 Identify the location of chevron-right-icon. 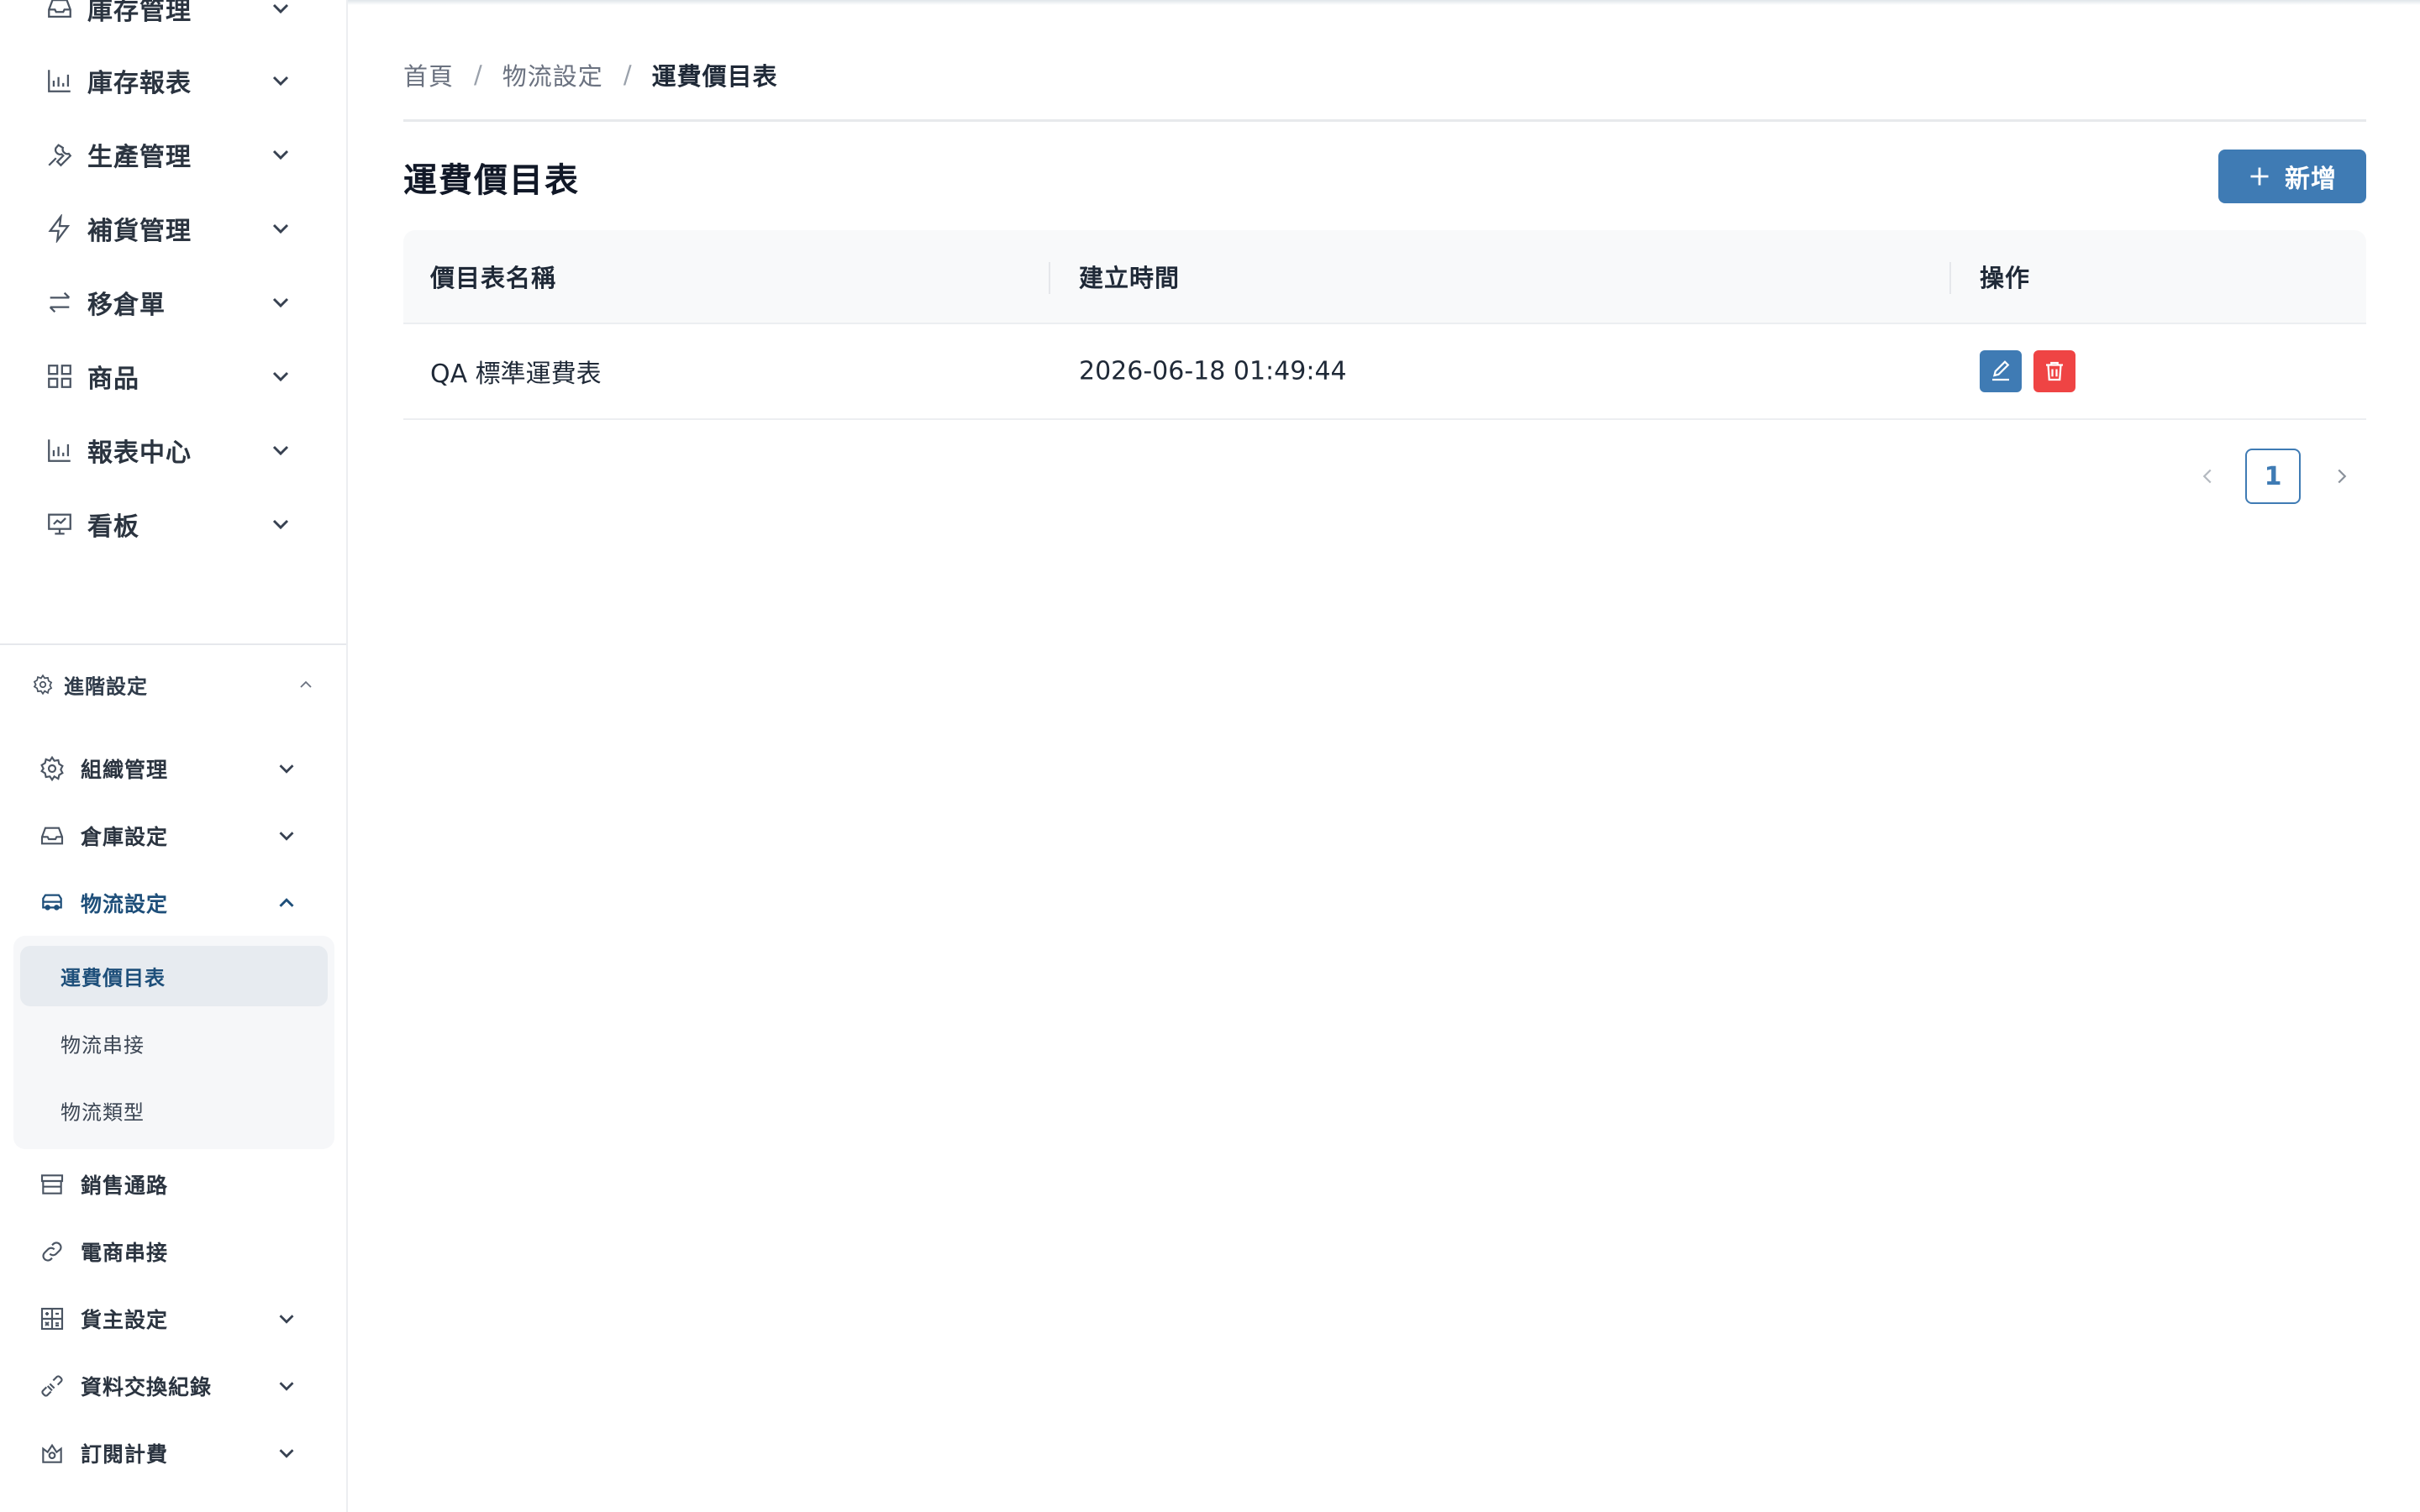
(2341, 476).